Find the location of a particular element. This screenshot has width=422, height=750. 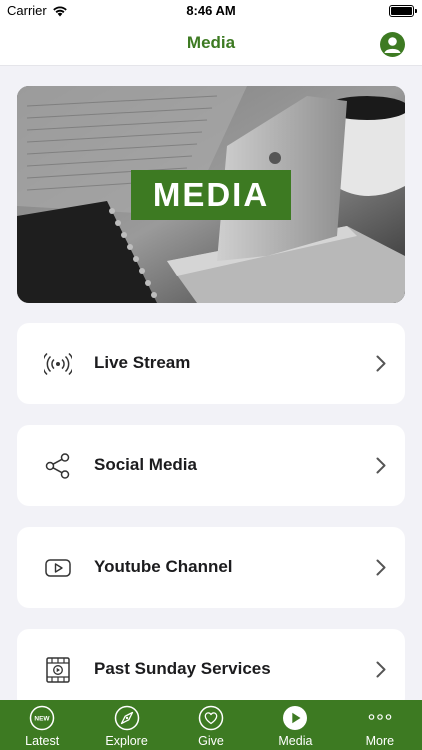

live-stream-label: Live Stream is located at coordinates (142, 362).